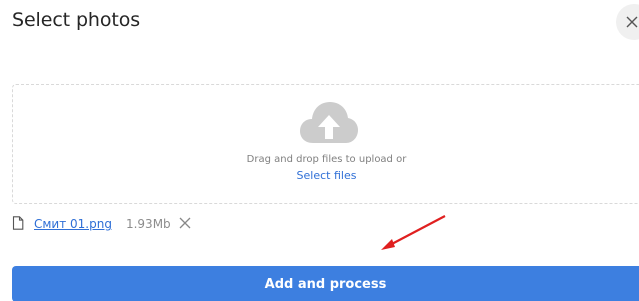 Image resolution: width=639 pixels, height=301 pixels. I want to click on red-arrow-icon, so click(413, 232).